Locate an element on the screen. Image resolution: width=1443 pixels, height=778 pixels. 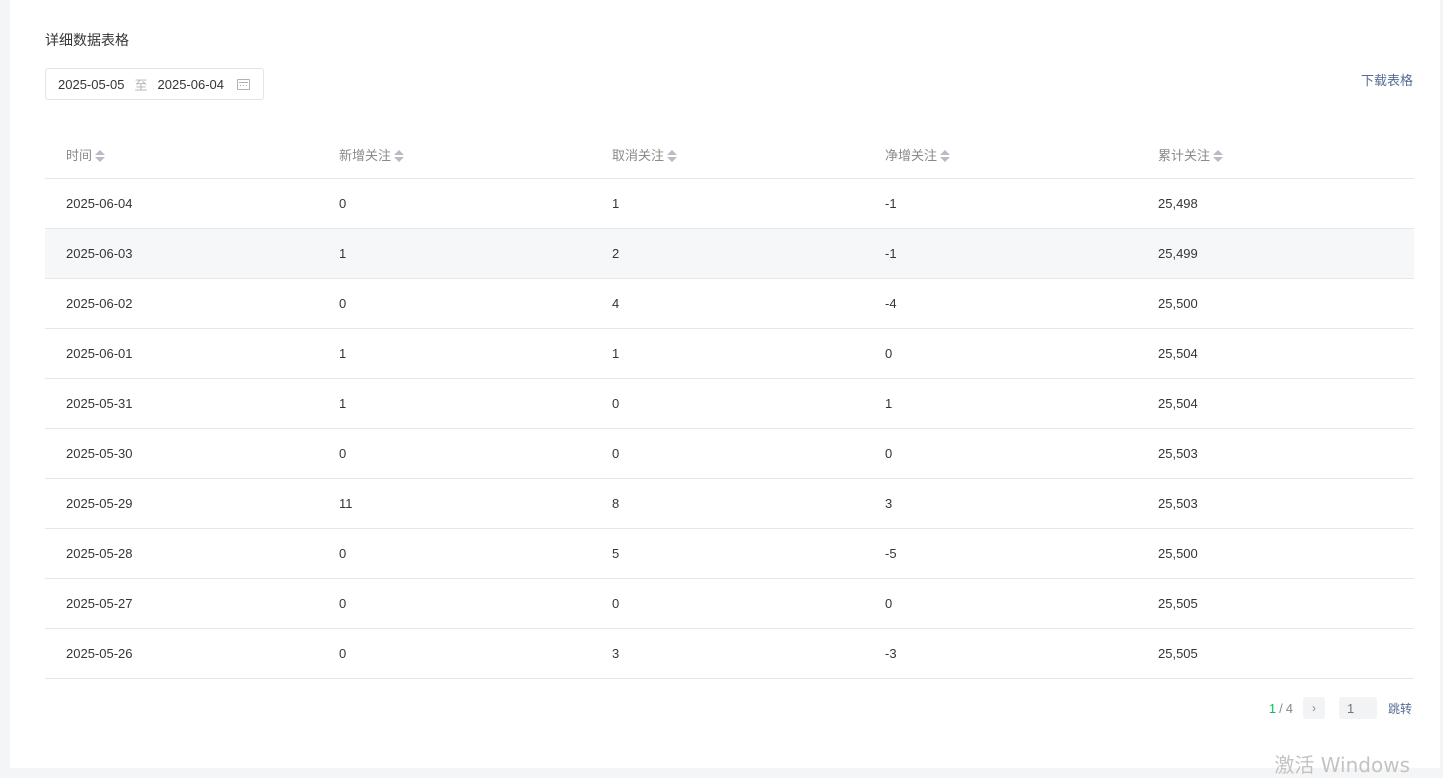
cell-date: 2025-05-27 is located at coordinates (181, 603).